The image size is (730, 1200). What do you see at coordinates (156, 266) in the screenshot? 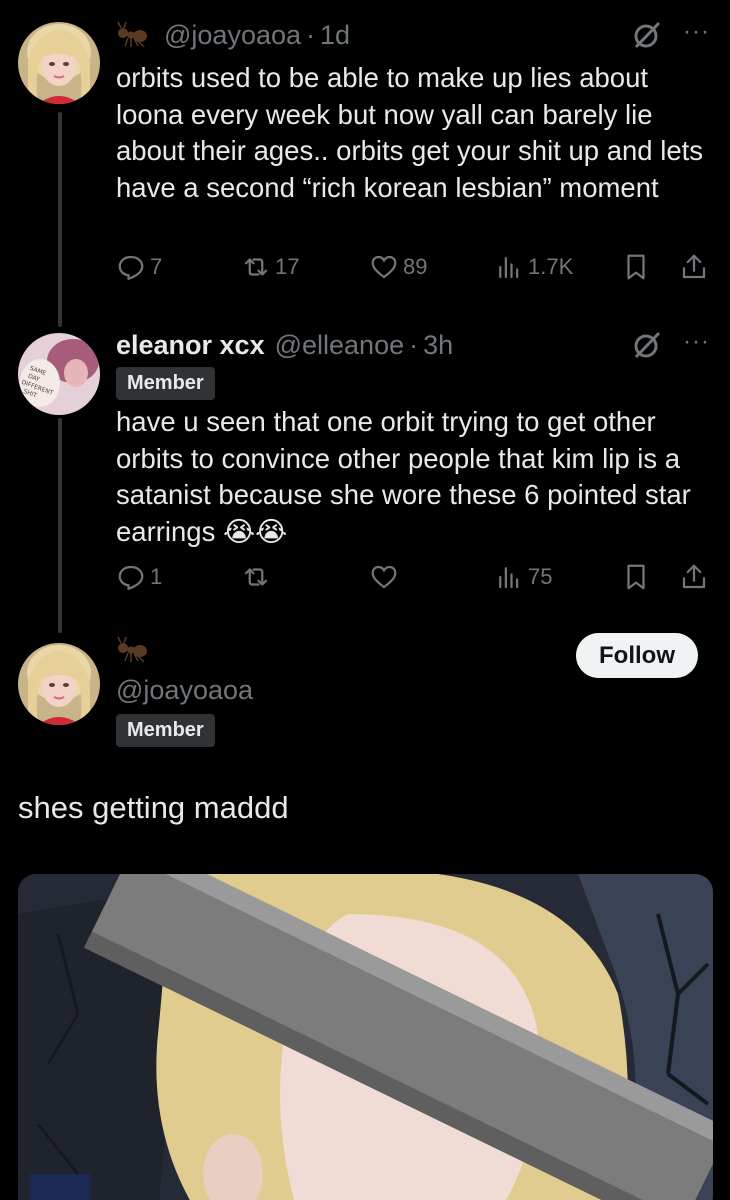
I see `reply-count: 7` at bounding box center [156, 266].